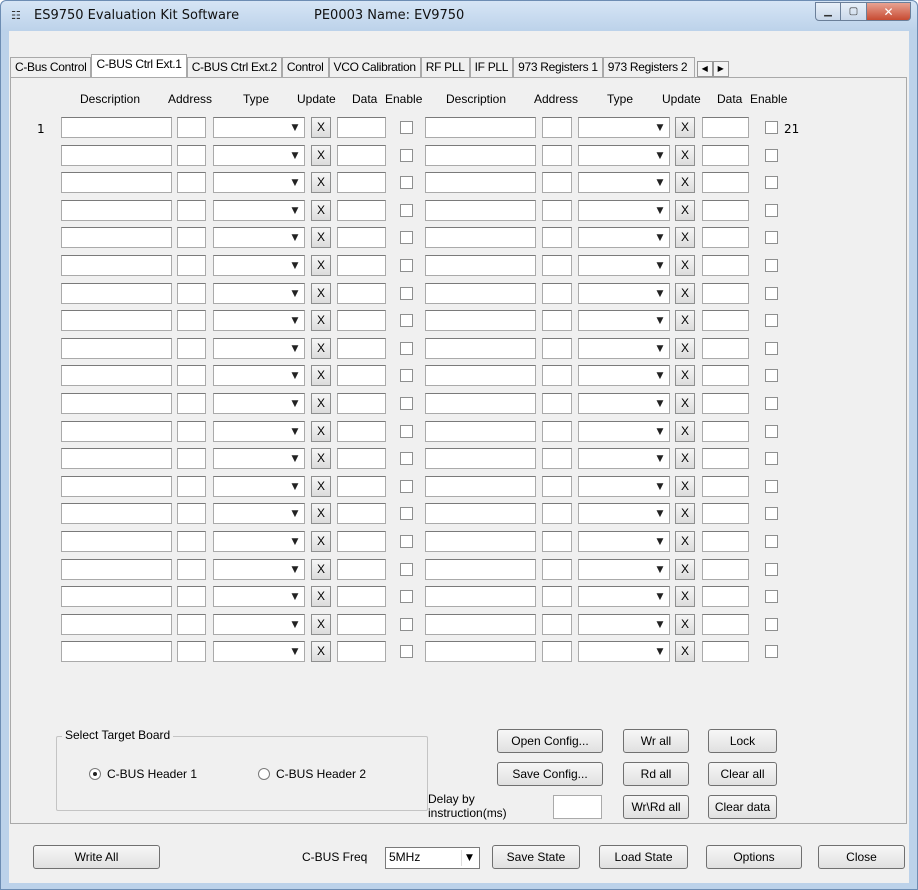  I want to click on rd-all-button: Rd all, so click(656, 774).